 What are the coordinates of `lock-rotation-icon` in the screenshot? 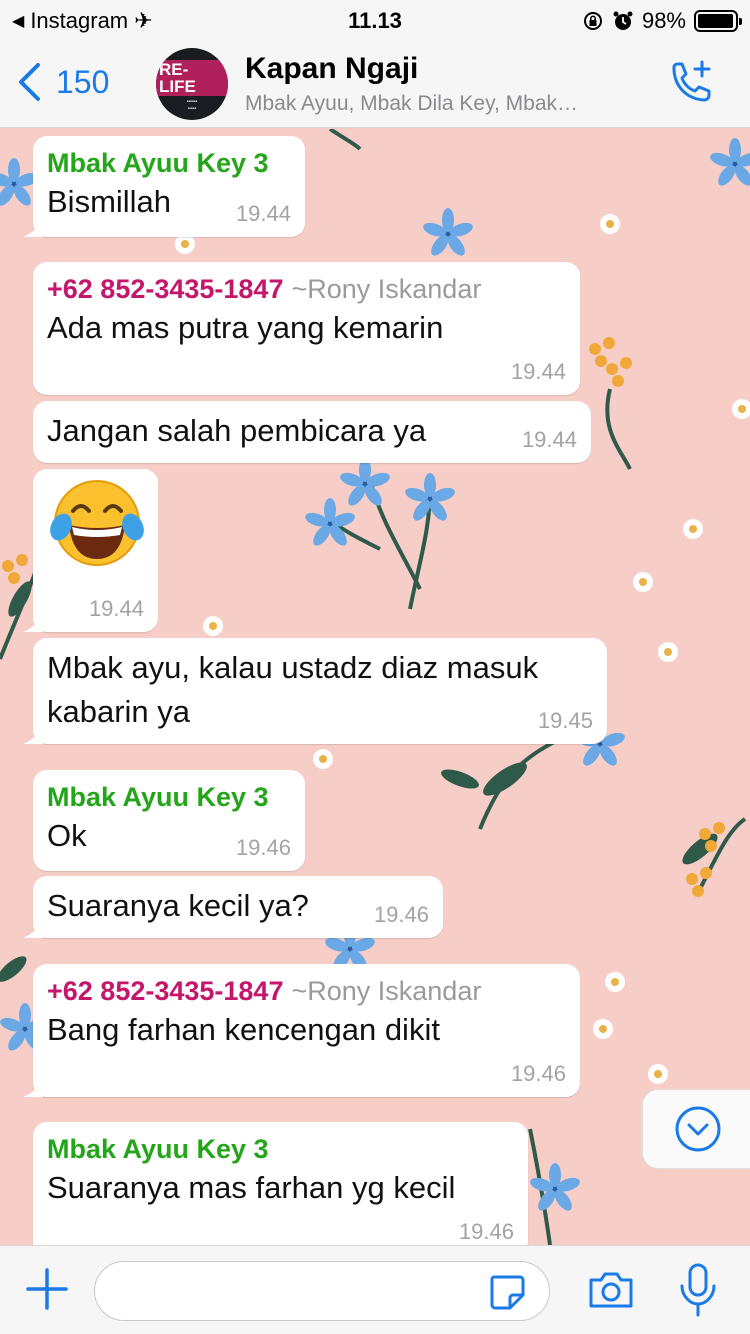 It's located at (592, 21).